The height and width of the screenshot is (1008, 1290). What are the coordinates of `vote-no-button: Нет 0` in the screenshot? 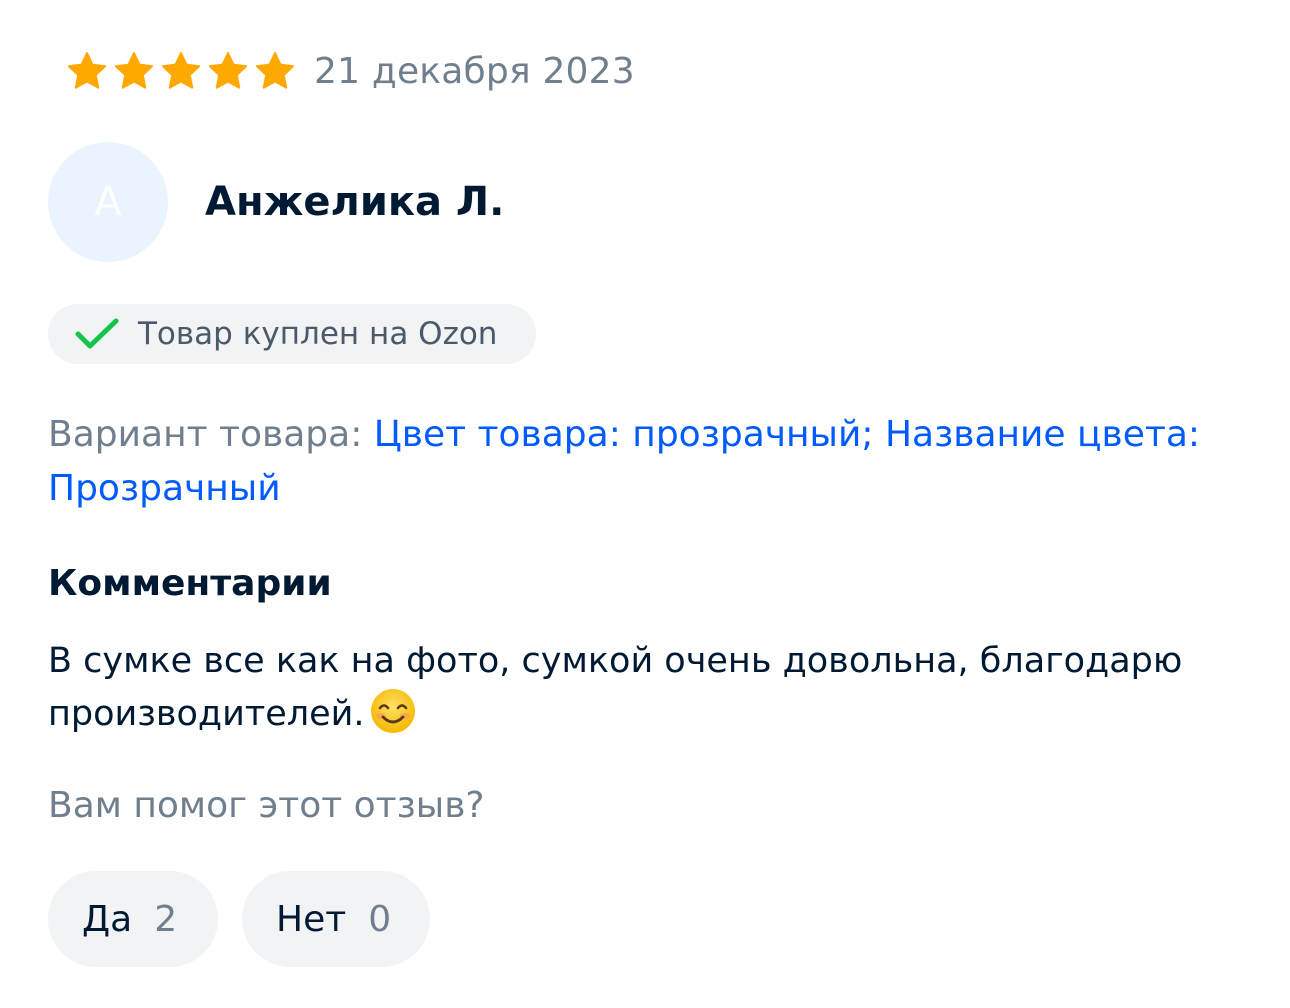 It's located at (336, 919).